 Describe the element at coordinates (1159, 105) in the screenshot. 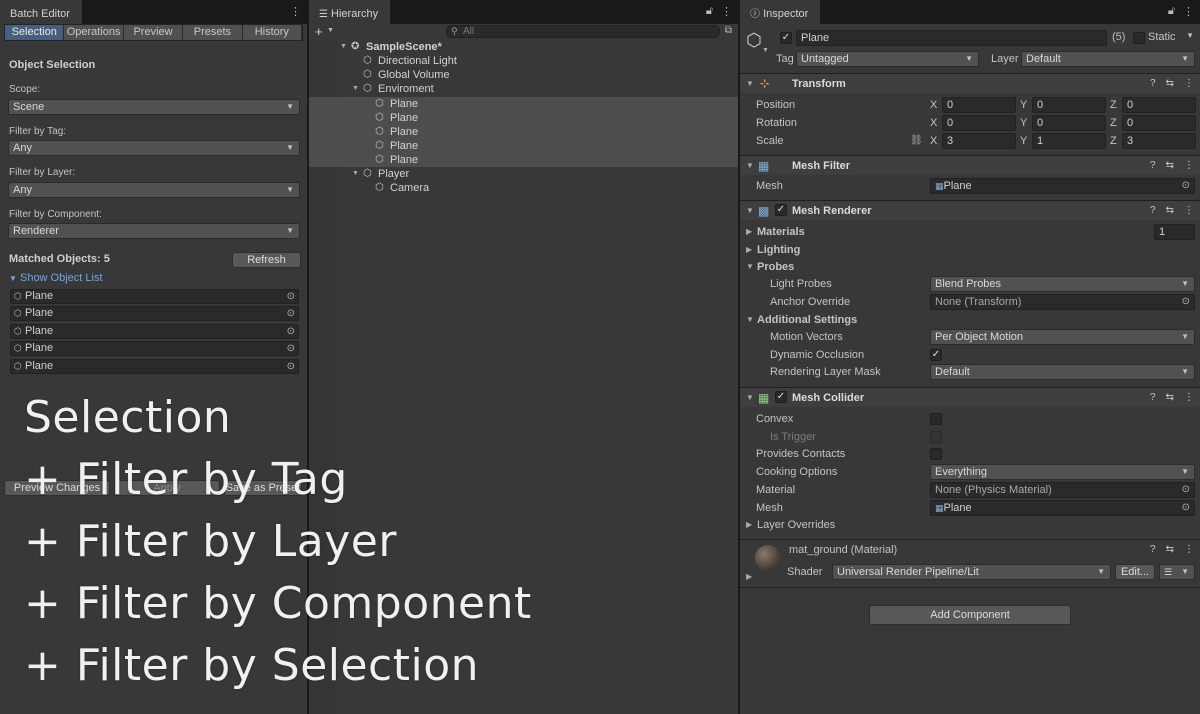

I see `position-z-field: 0` at that location.